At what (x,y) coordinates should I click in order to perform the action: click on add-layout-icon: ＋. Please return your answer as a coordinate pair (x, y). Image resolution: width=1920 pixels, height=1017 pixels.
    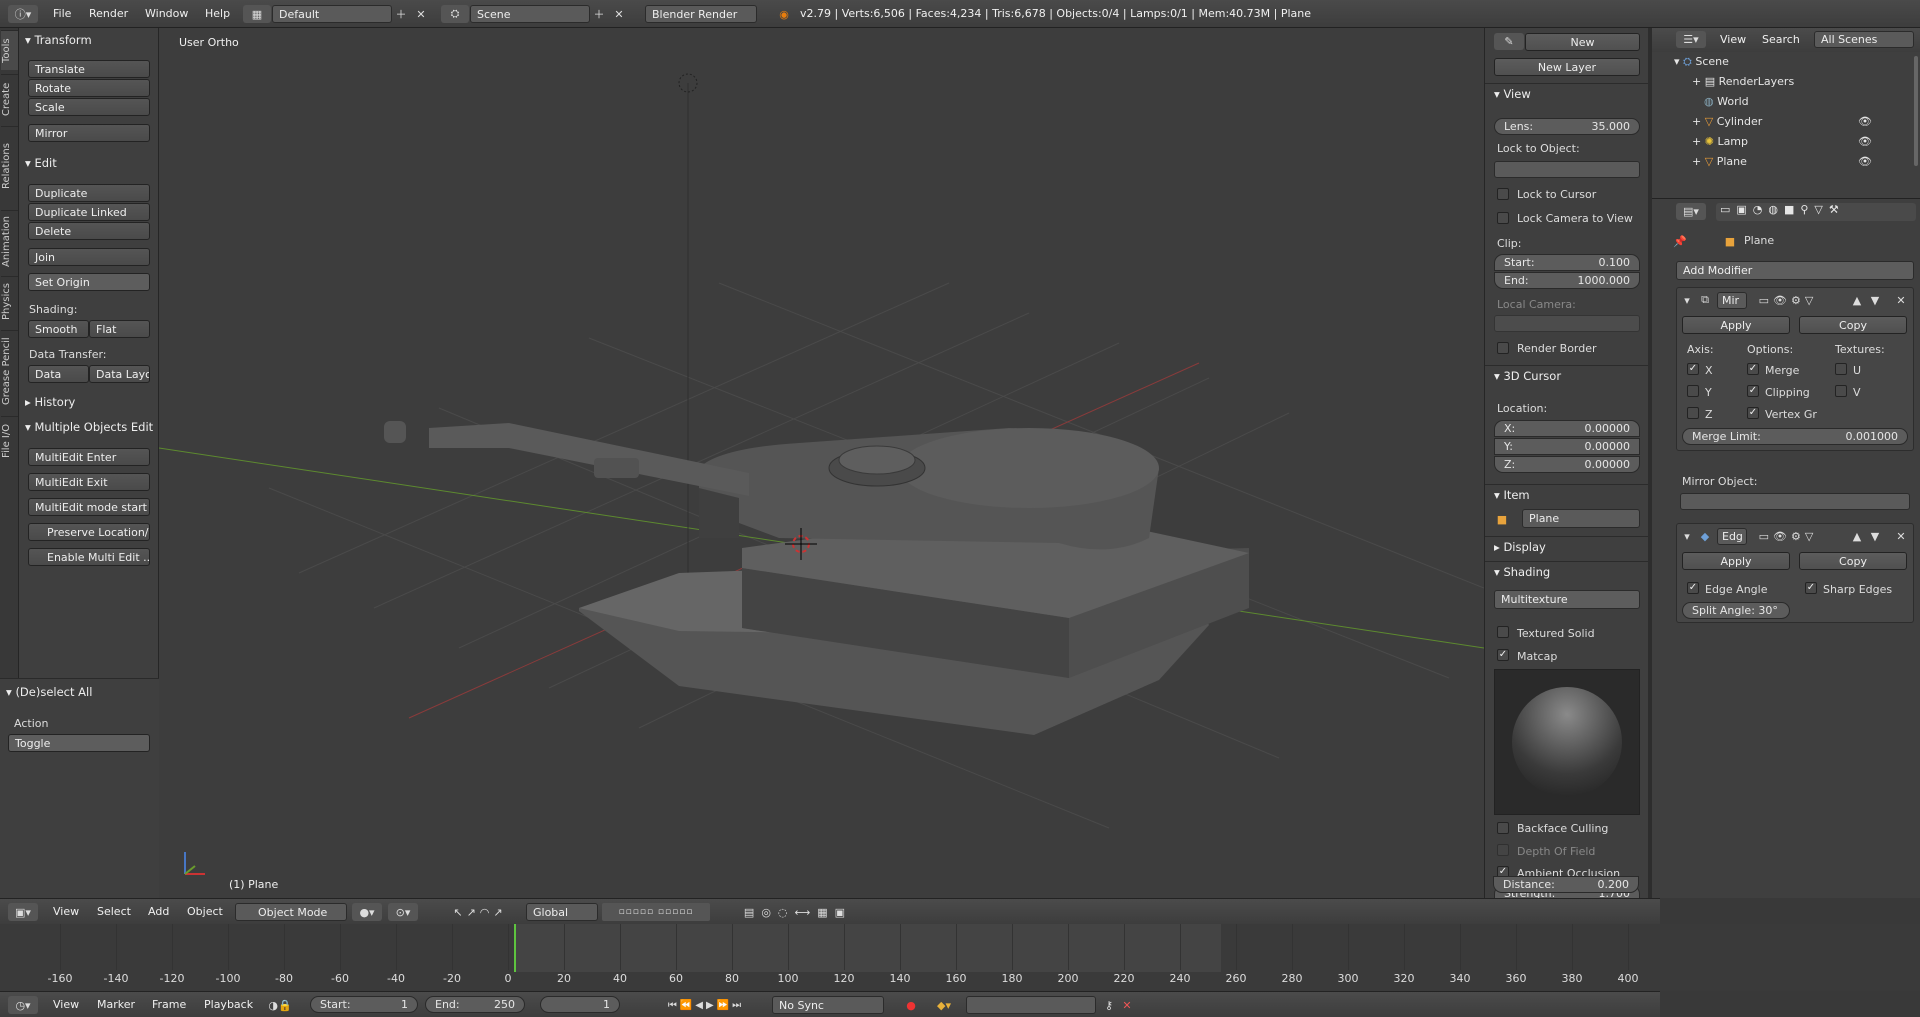
    Looking at the image, I should click on (401, 14).